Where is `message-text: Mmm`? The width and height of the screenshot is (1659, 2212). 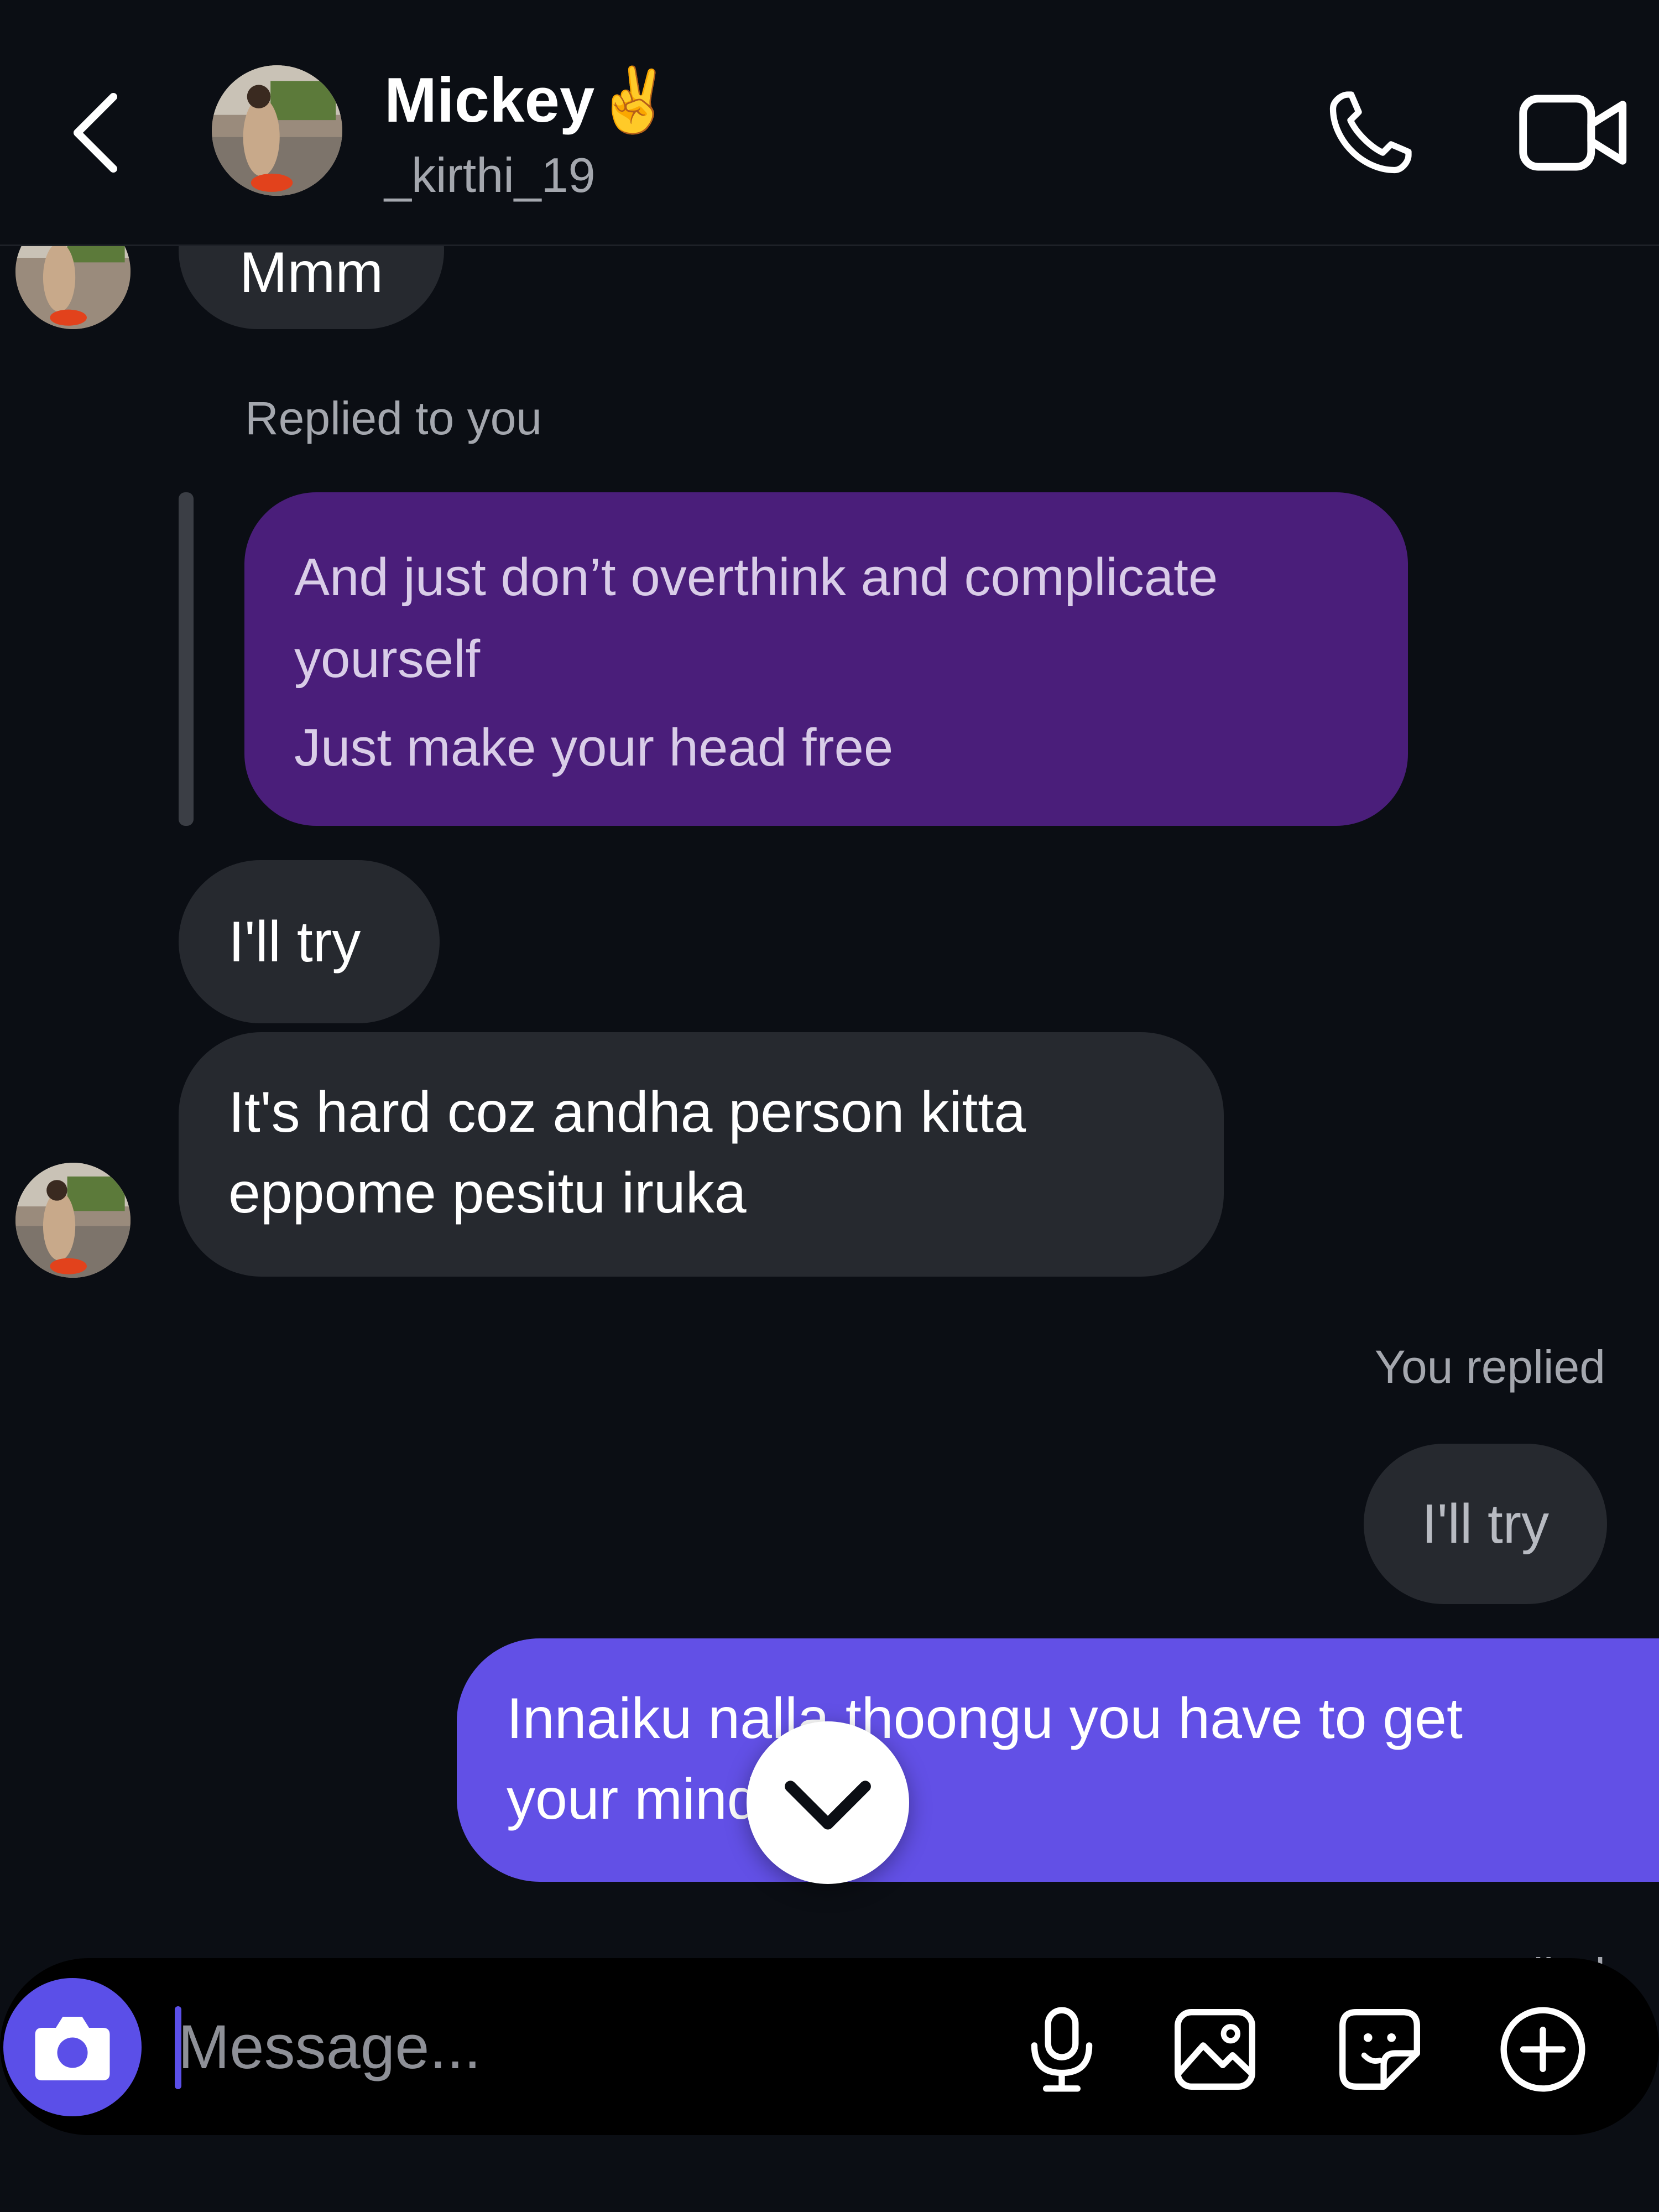 message-text: Mmm is located at coordinates (311, 275).